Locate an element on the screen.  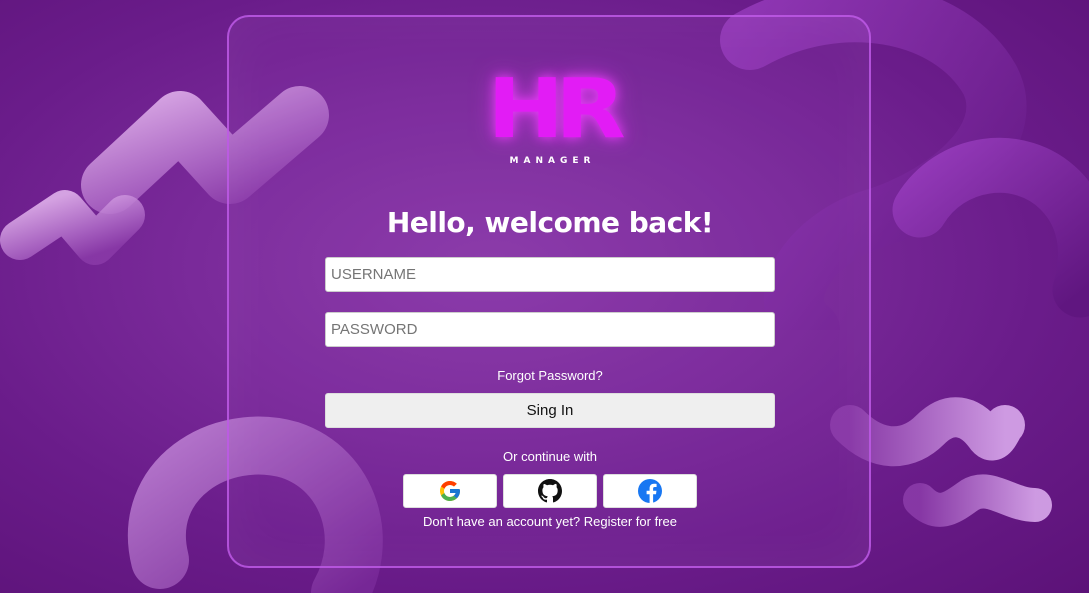
google-icon is located at coordinates (450, 491).